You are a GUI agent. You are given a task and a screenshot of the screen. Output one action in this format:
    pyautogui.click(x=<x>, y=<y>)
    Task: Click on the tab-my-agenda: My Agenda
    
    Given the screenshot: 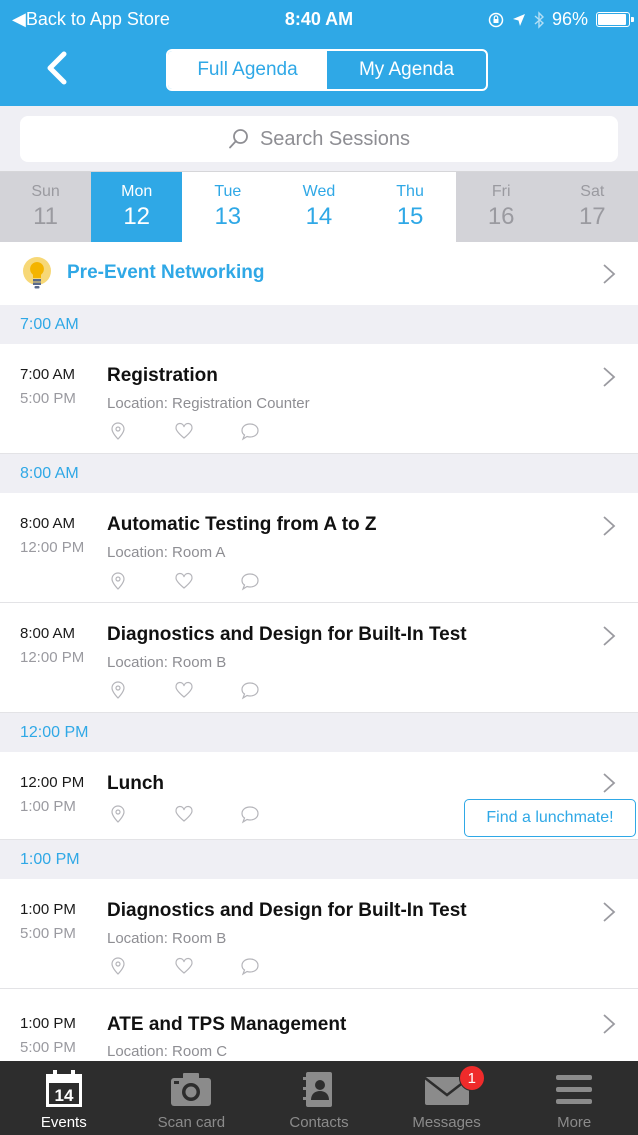 What is the action you would take?
    pyautogui.click(x=406, y=70)
    